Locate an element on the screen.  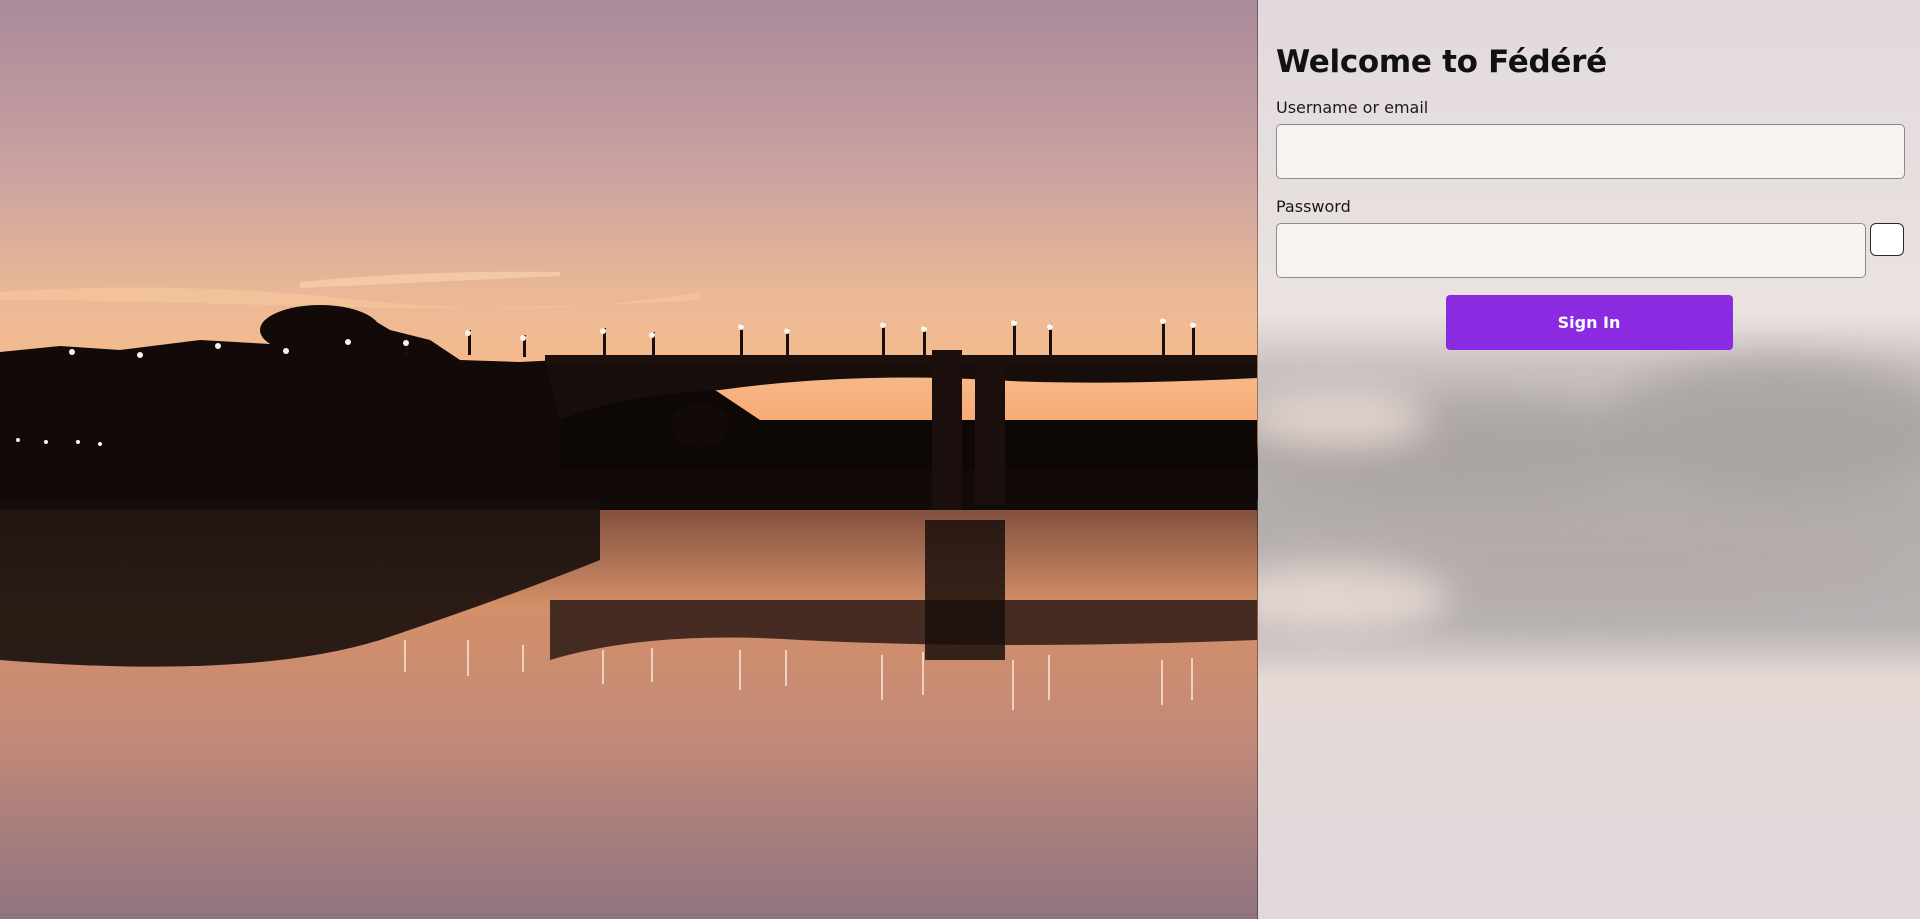
reveal-password-button is located at coordinates (1887, 239).